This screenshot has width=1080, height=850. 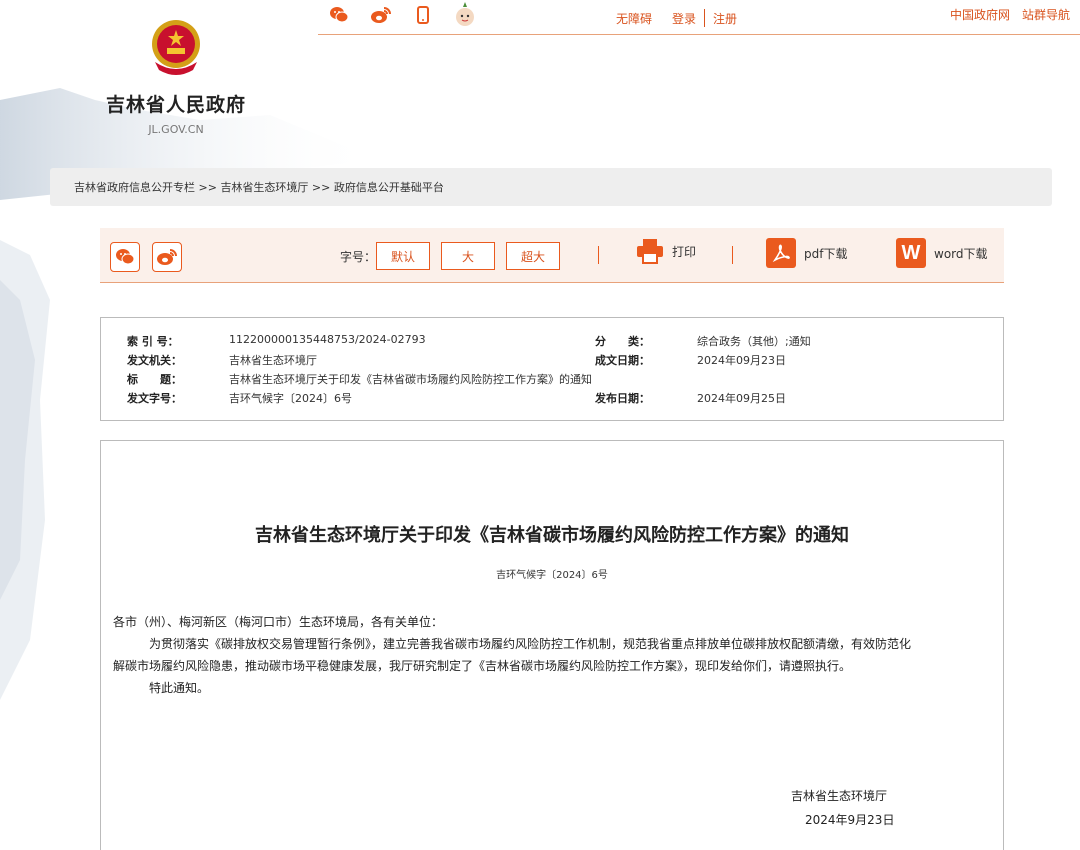 I want to click on breadcrumb-item-platform: 政府信息公开基础平台, so click(x=389, y=187).